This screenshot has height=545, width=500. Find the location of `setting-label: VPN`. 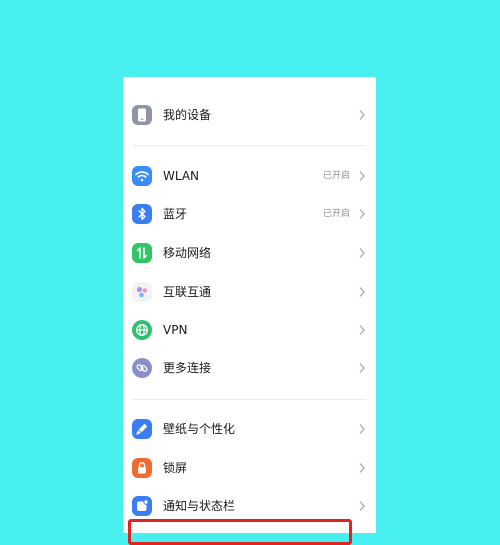

setting-label: VPN is located at coordinates (175, 330).